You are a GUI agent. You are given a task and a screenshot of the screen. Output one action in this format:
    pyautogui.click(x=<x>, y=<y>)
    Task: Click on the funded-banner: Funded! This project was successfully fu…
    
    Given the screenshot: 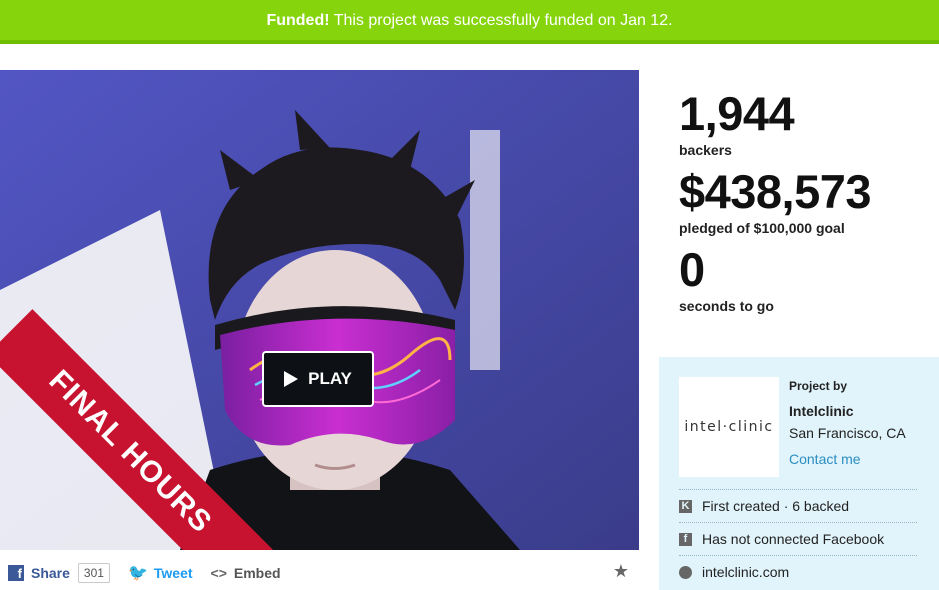 What is the action you would take?
    pyautogui.click(x=469, y=22)
    